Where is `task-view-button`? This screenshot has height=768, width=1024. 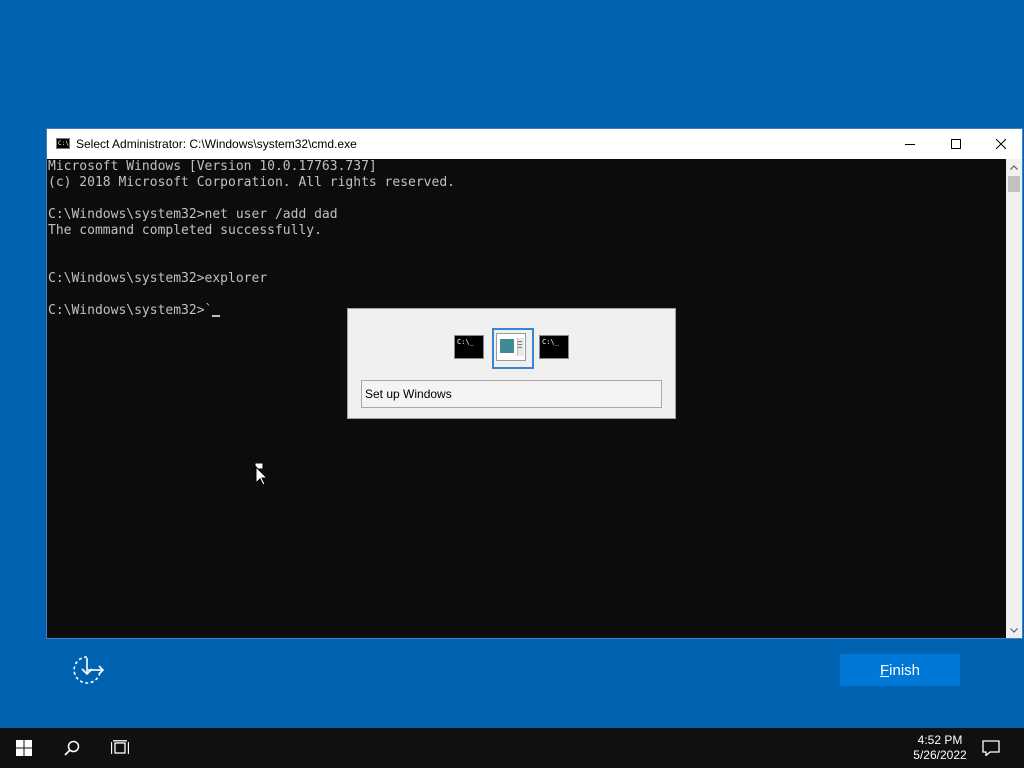
task-view-button is located at coordinates (120, 748).